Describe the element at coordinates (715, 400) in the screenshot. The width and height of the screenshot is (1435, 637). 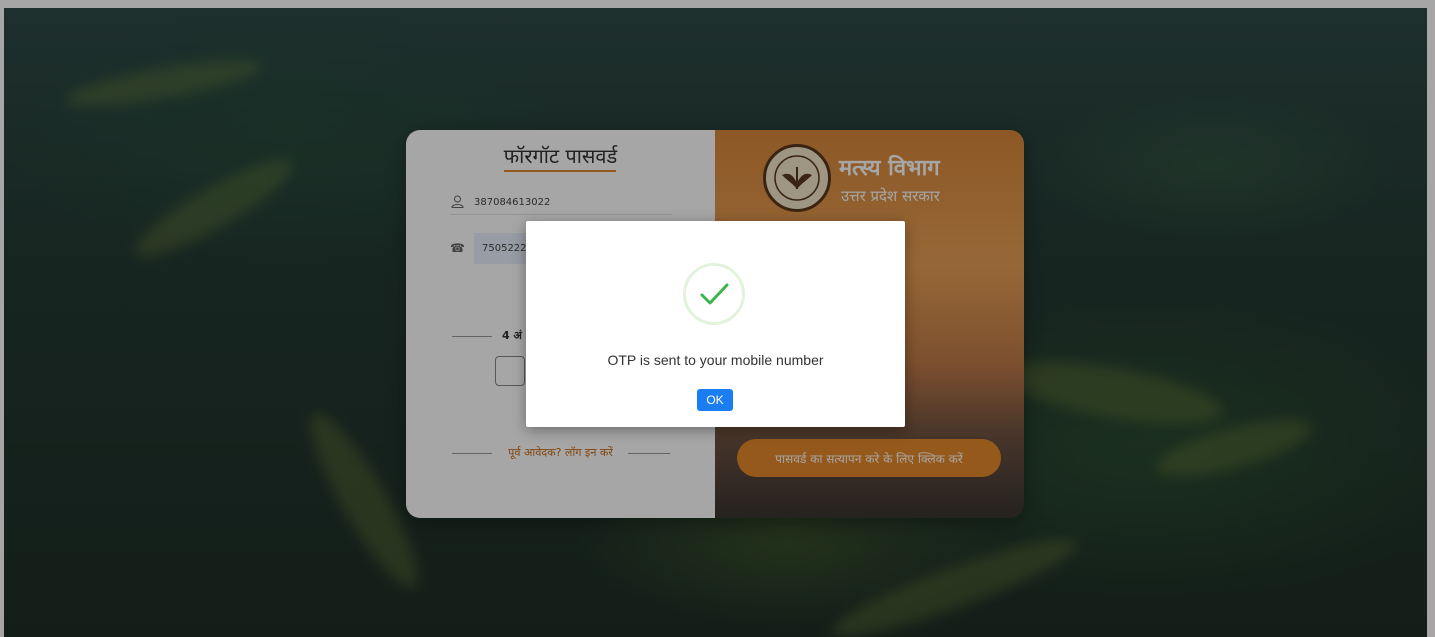
I see `ok-button: OK` at that location.